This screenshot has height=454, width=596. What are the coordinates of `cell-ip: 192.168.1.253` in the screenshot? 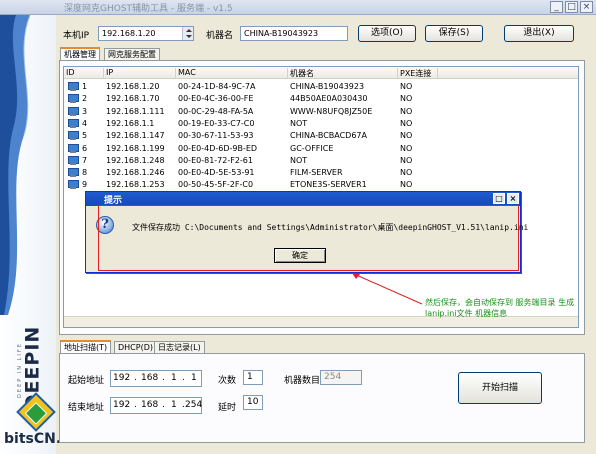 It's located at (135, 185).